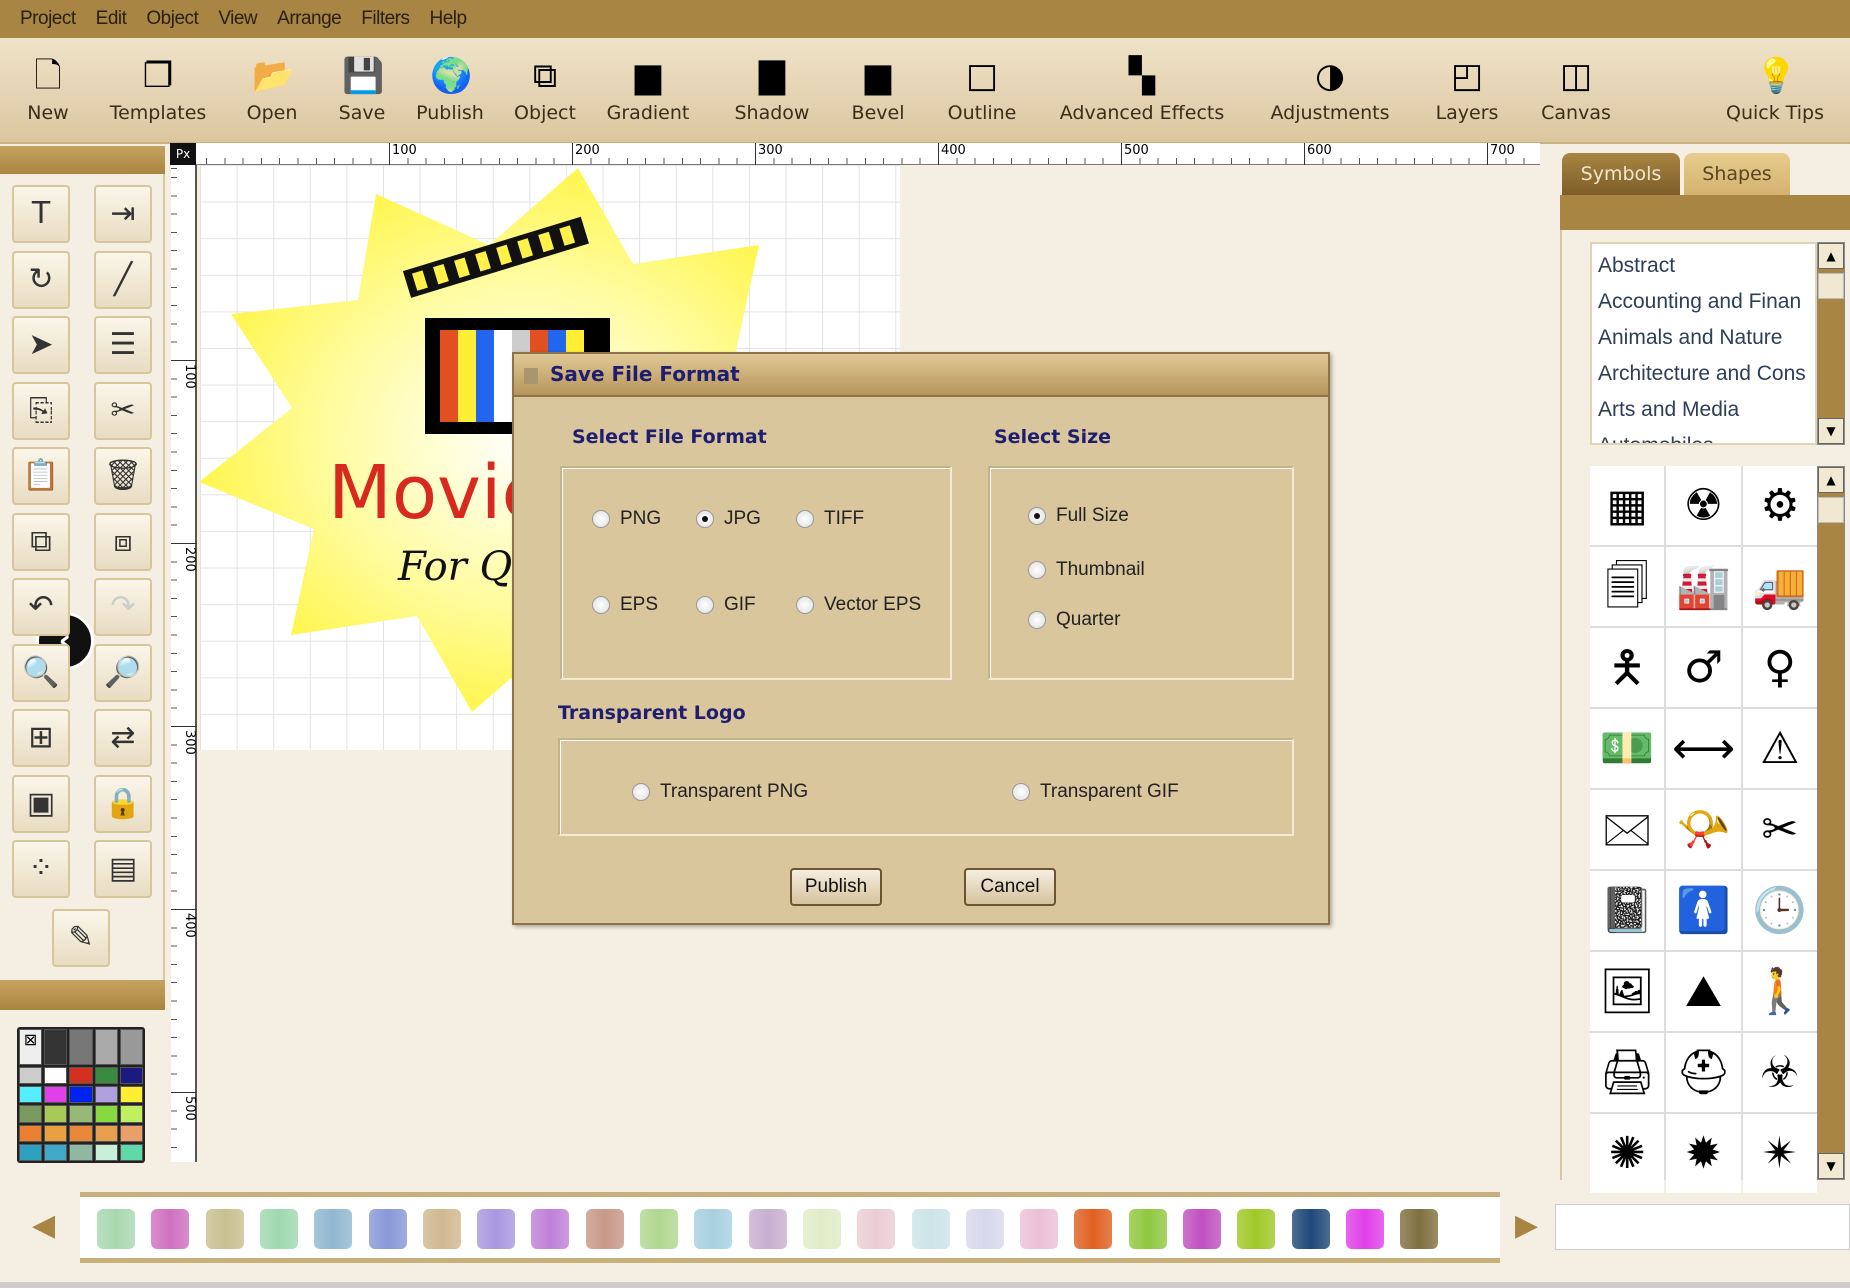  Describe the element at coordinates (1621, 174) in the screenshot. I see `tab-symbols: Symbols` at that location.